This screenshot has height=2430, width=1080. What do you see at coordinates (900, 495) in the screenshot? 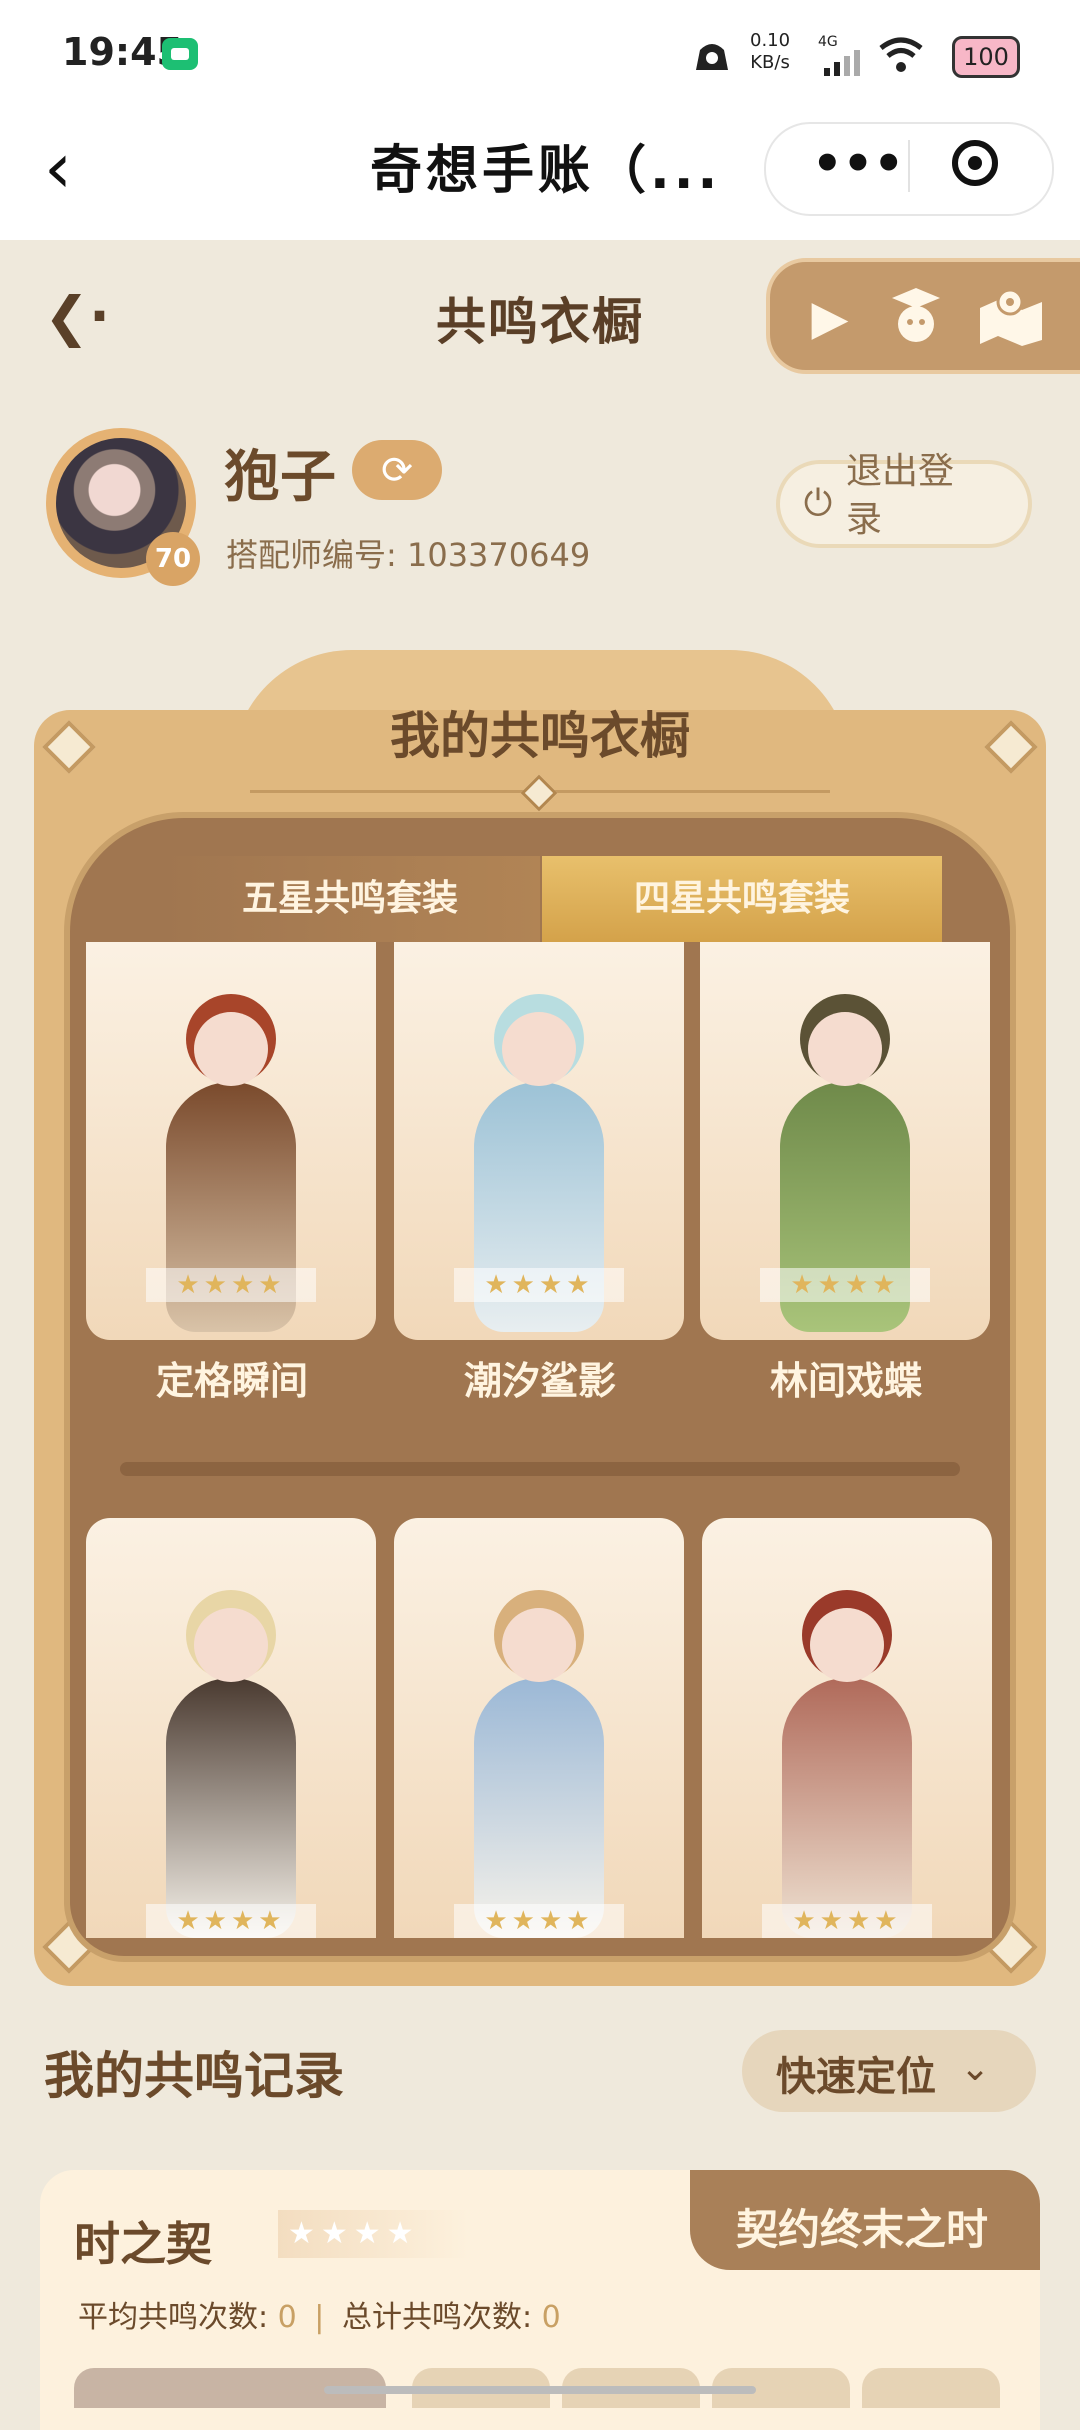
I see `logout-label: 退出登录` at bounding box center [900, 495].